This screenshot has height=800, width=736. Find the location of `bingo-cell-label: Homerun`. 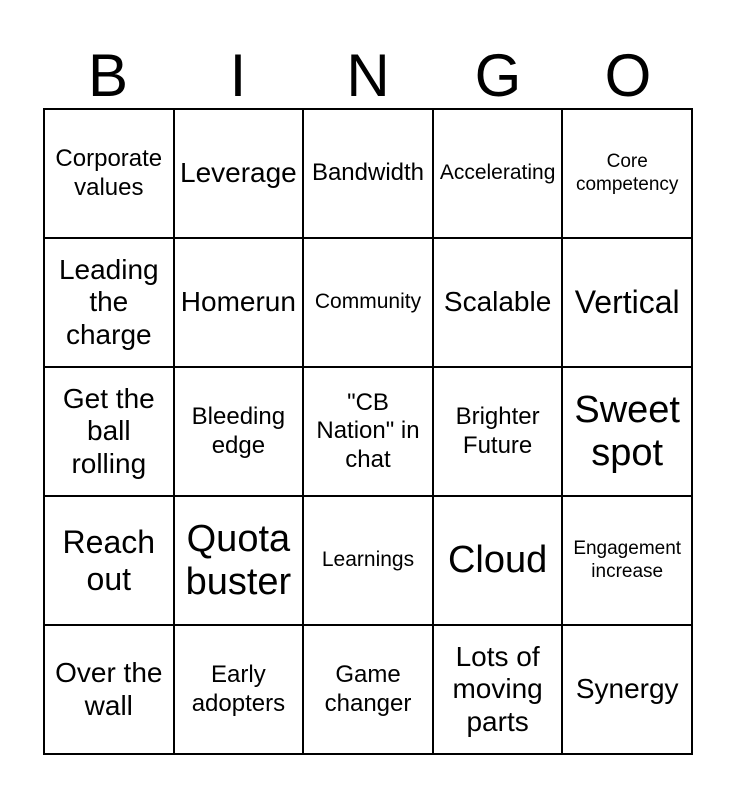

bingo-cell-label: Homerun is located at coordinates (238, 302).